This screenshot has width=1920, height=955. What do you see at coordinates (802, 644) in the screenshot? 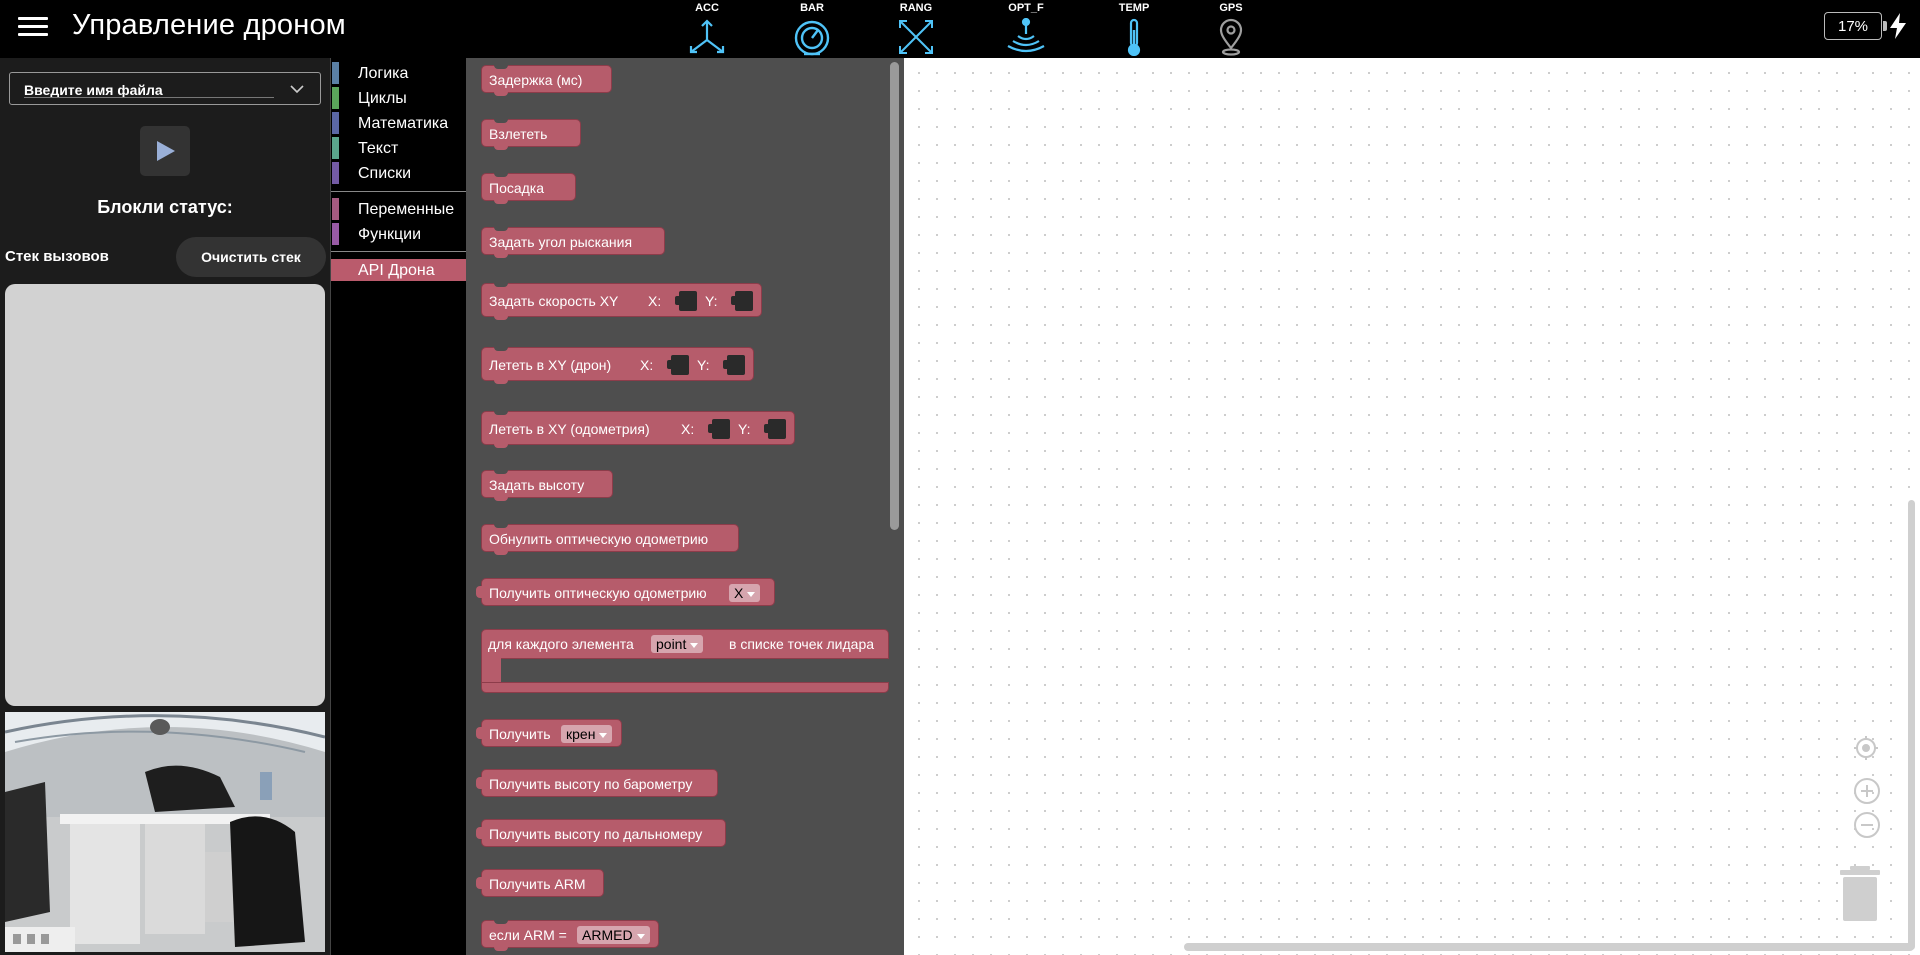
I see `foreach-suffix-label: в списке точек лидара` at bounding box center [802, 644].